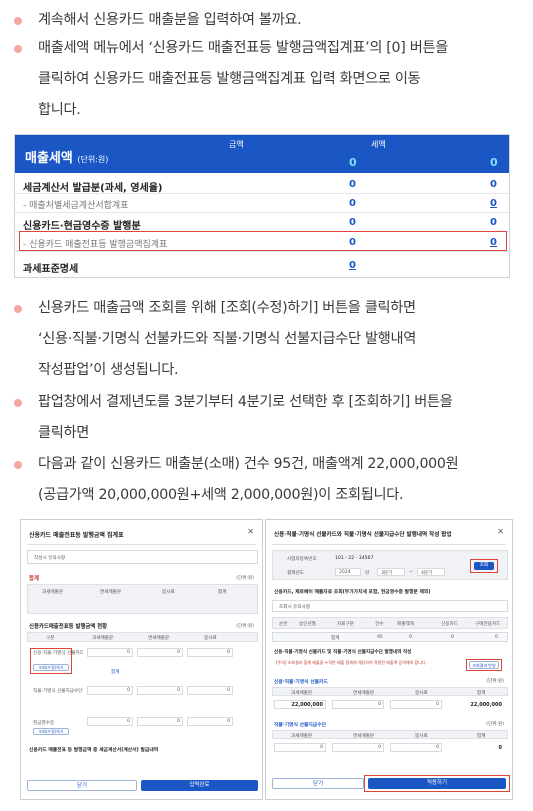  Describe the element at coordinates (44, 723) in the screenshot. I see `row-label: 현금영수증` at that location.